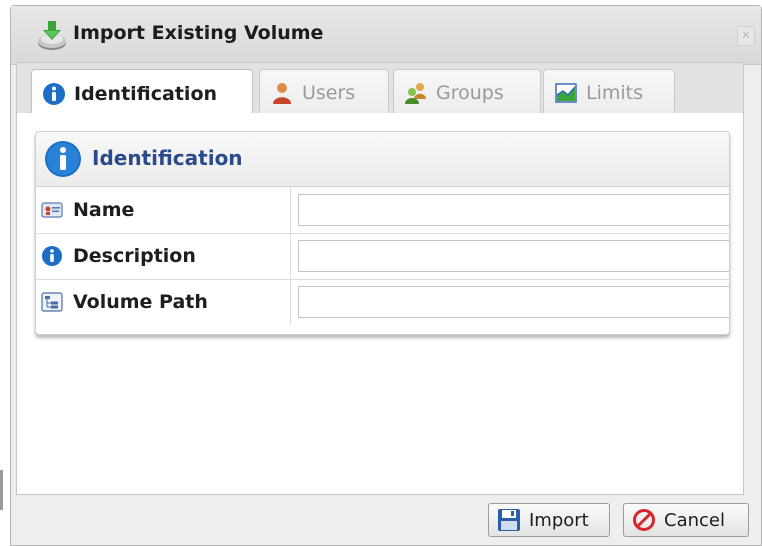 Image resolution: width=762 pixels, height=546 pixels. I want to click on tab-label: Groups, so click(470, 92).